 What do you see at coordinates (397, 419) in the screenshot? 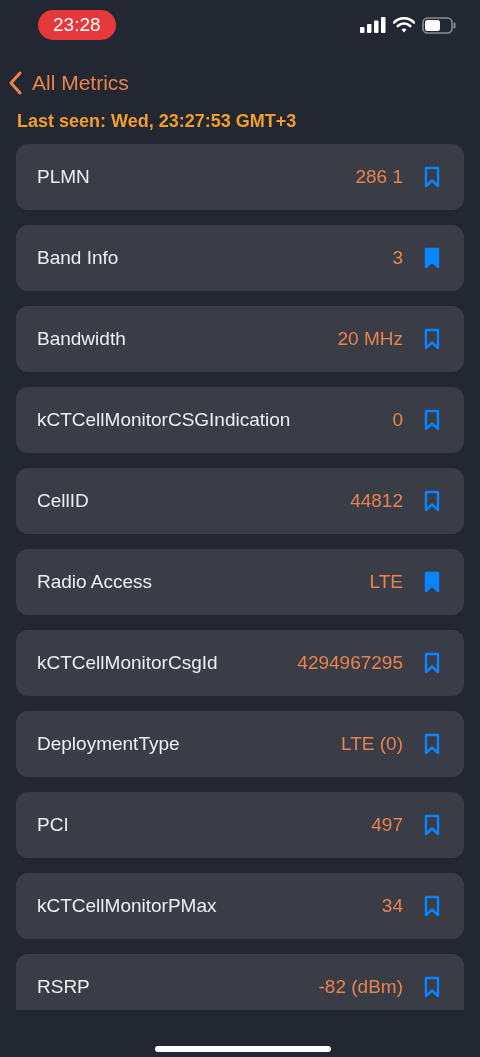
I see `metric-value: 0` at bounding box center [397, 419].